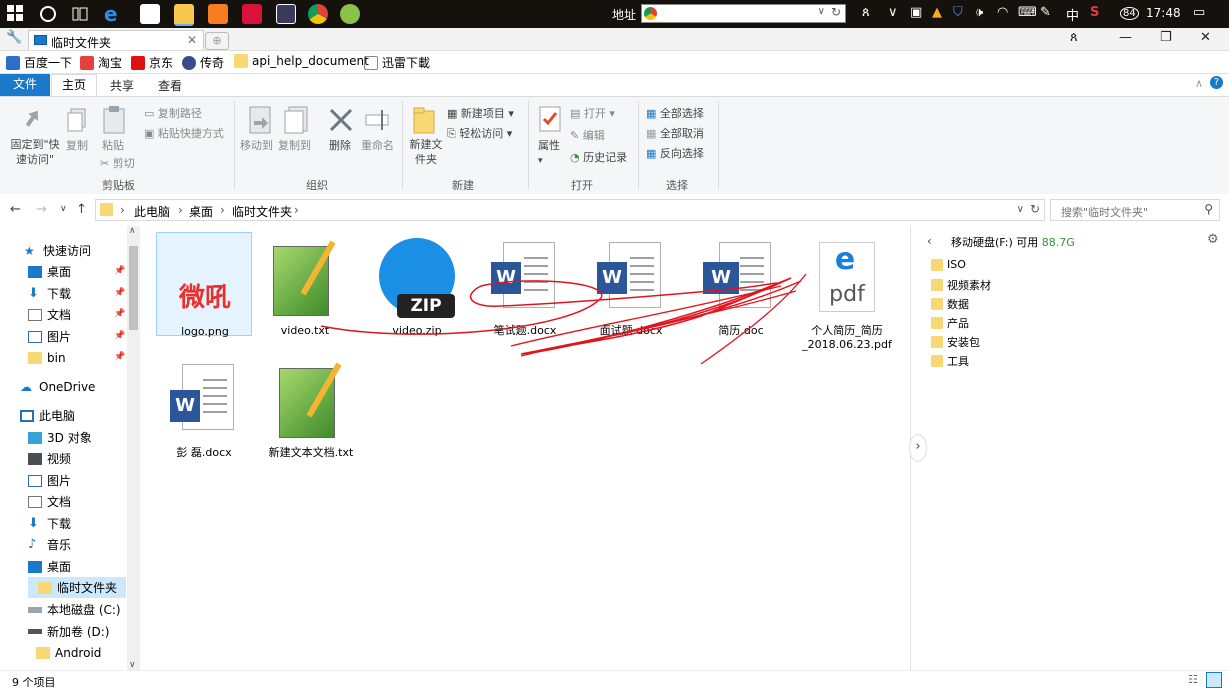 This screenshot has width=1229, height=692. Describe the element at coordinates (950, 323) in the screenshot. I see `preview-folder-item: 产品` at that location.